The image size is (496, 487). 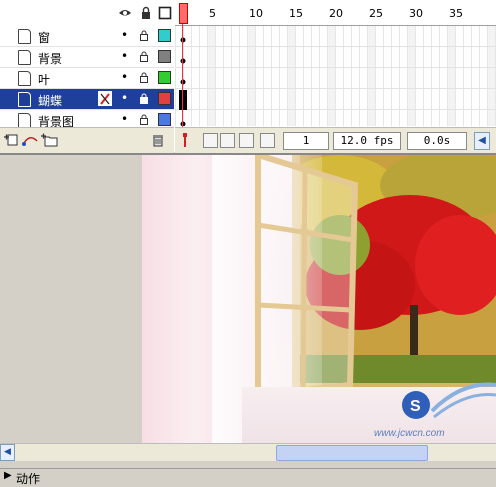 What do you see at coordinates (185, 140) in the screenshot?
I see `center-frame-icon` at bounding box center [185, 140].